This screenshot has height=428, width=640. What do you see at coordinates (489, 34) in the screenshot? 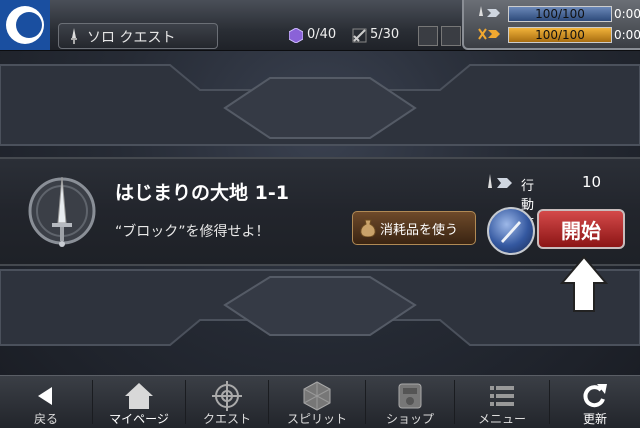
I see `swords-arrow-icon` at bounding box center [489, 34].